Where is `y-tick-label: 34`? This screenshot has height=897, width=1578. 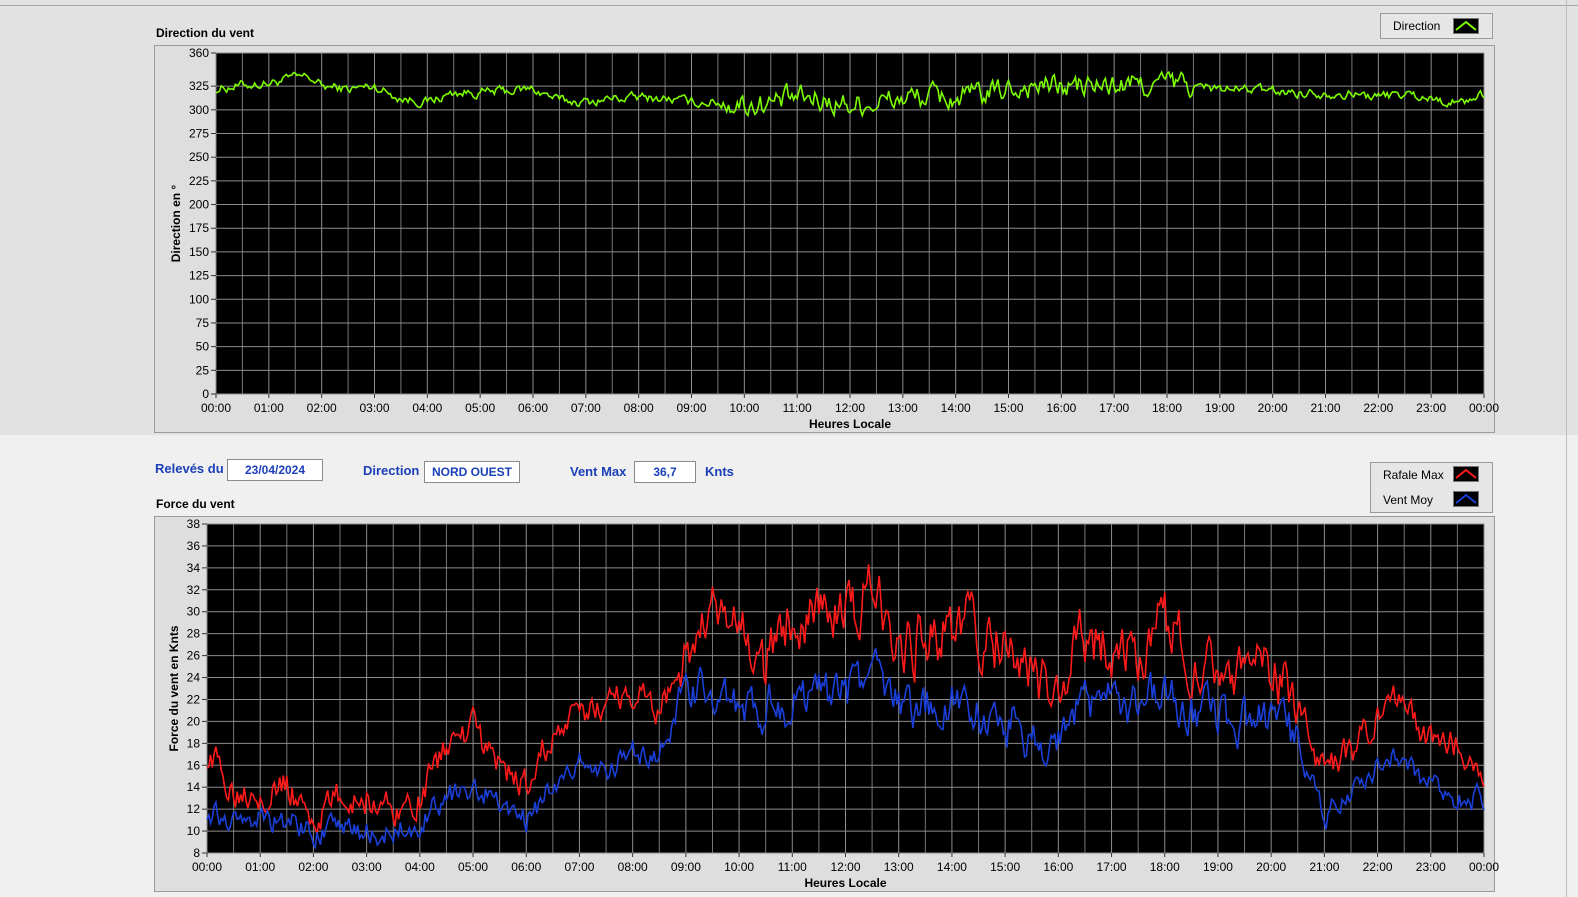 y-tick-label: 34 is located at coordinates (194, 568).